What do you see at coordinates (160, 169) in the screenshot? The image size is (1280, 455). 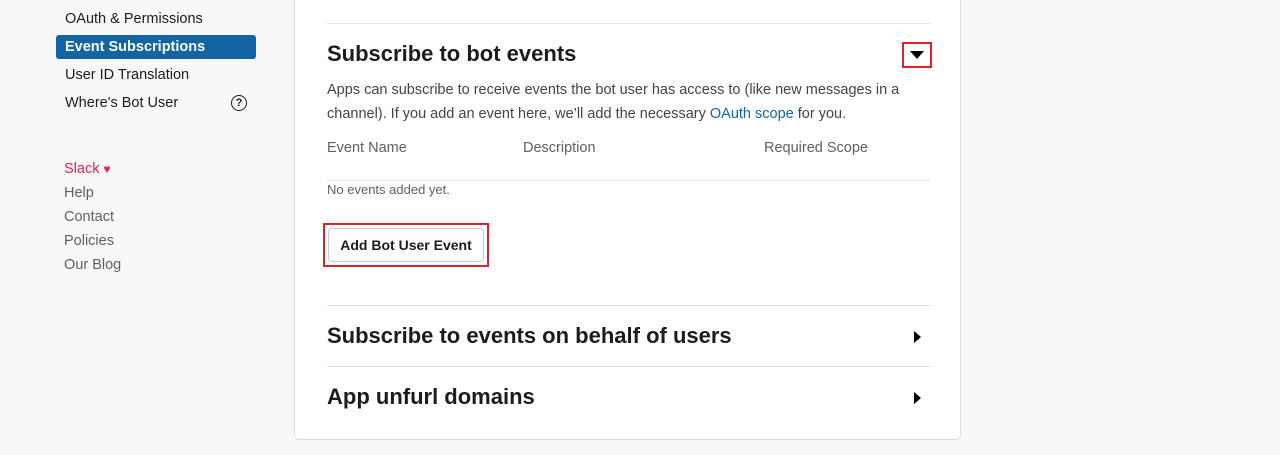 I see `slack-link: Slack ♥` at bounding box center [160, 169].